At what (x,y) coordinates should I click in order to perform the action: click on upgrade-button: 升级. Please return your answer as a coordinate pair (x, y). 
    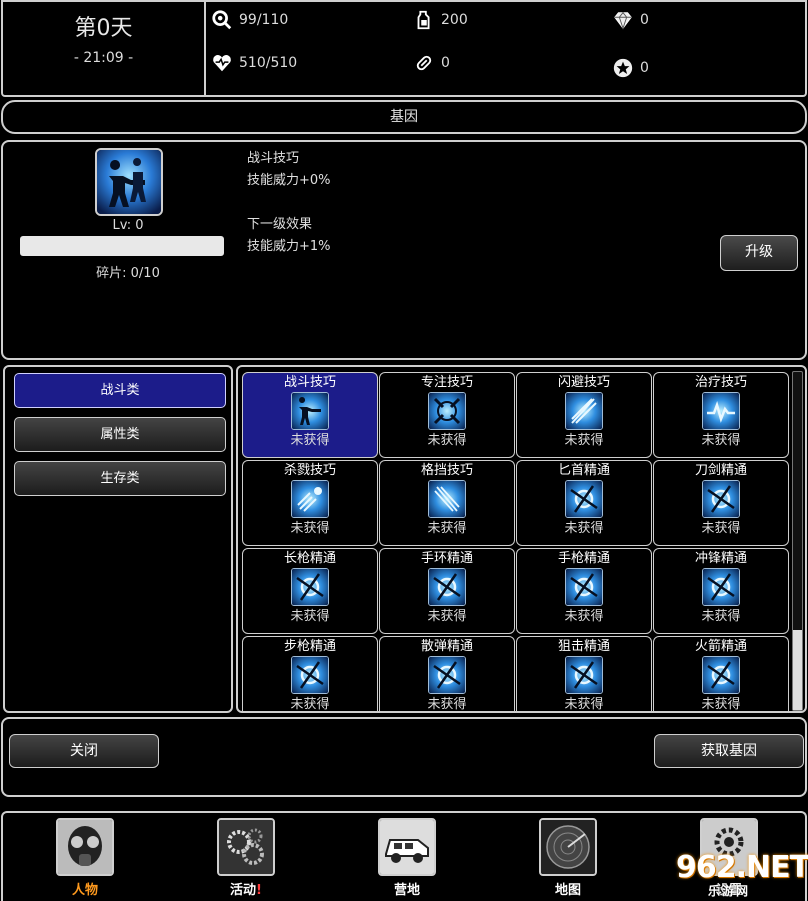
    Looking at the image, I should click on (759, 253).